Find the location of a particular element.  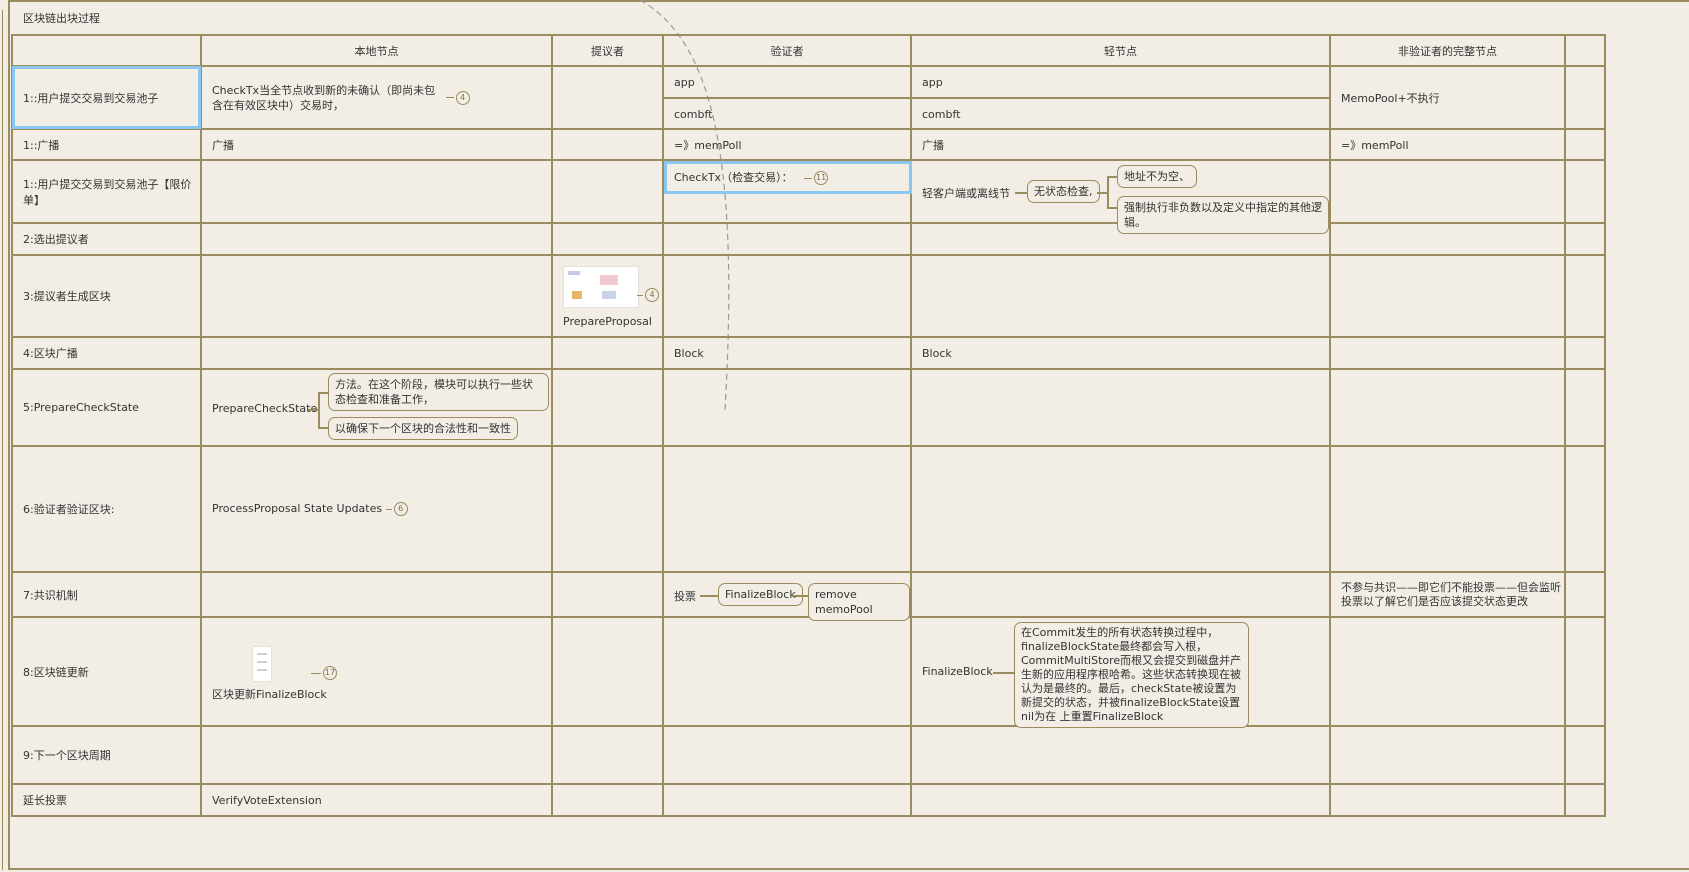

row-label: 1::用户提交交易到交易池子 is located at coordinates (106, 97).